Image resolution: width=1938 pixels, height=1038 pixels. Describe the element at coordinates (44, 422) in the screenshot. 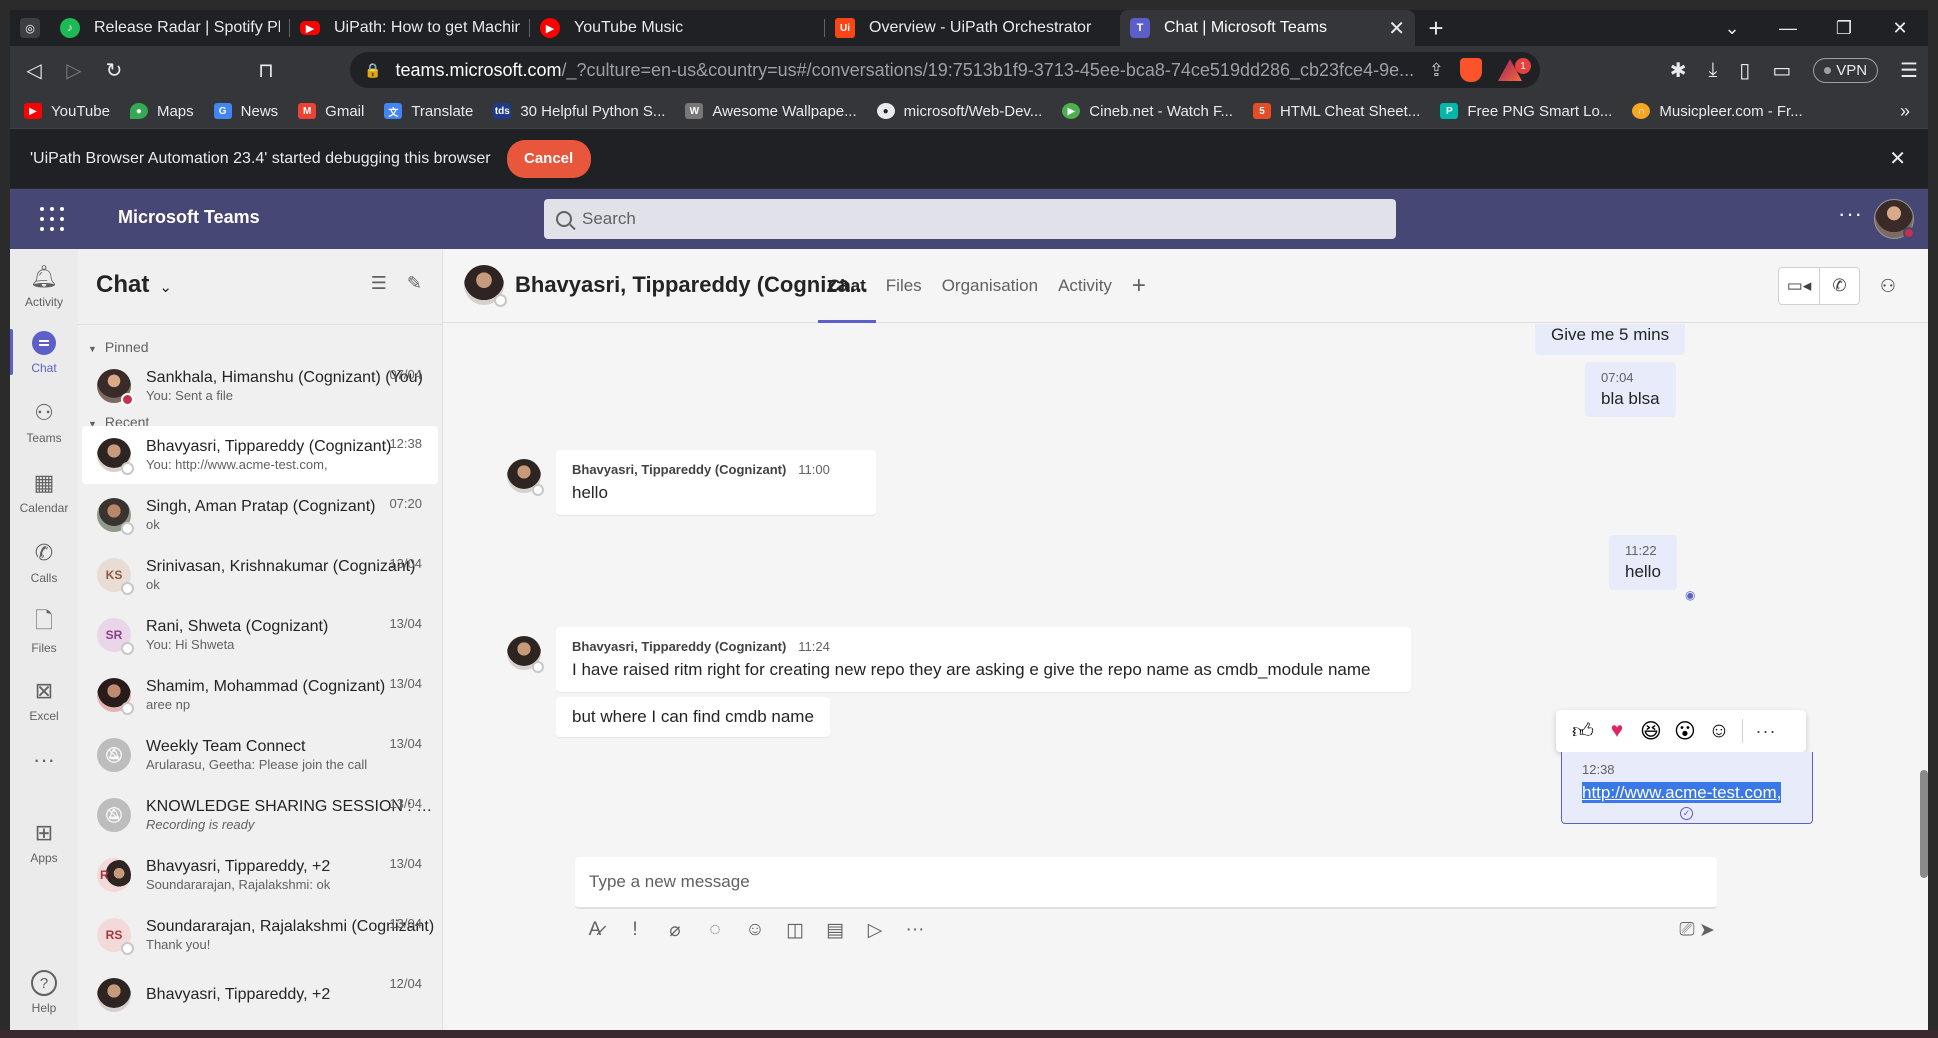

I see `rail-item-teams: ⚇ Teams` at that location.